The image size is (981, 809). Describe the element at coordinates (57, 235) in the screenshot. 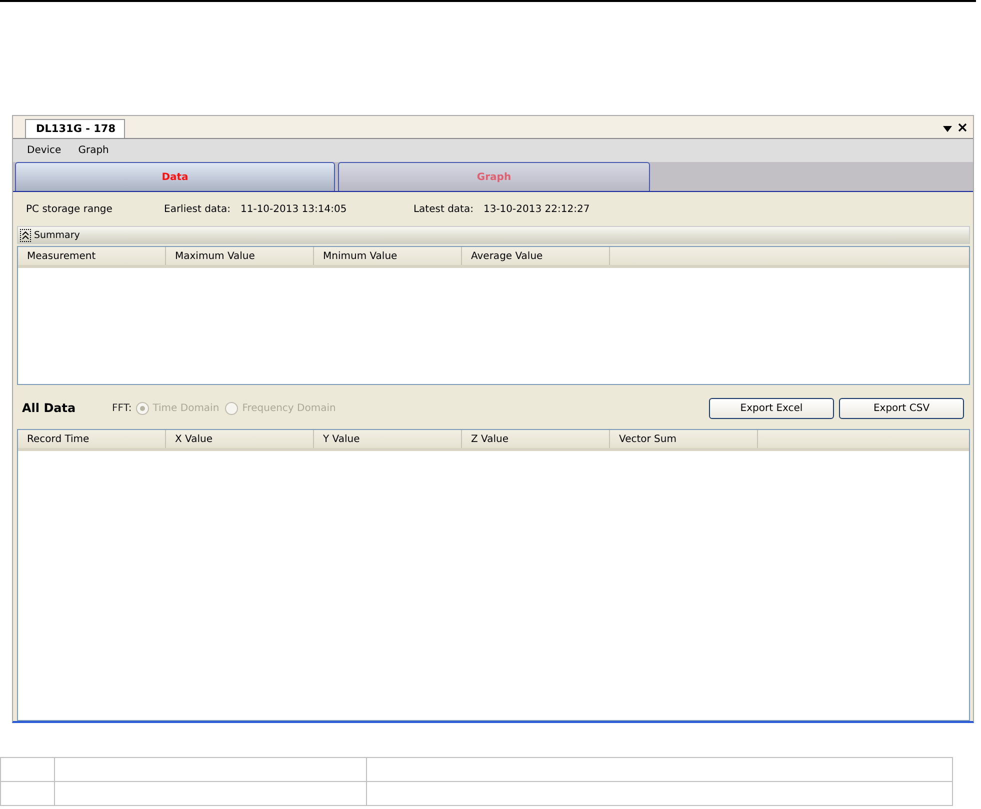

I see `summary-title: Summary` at that location.